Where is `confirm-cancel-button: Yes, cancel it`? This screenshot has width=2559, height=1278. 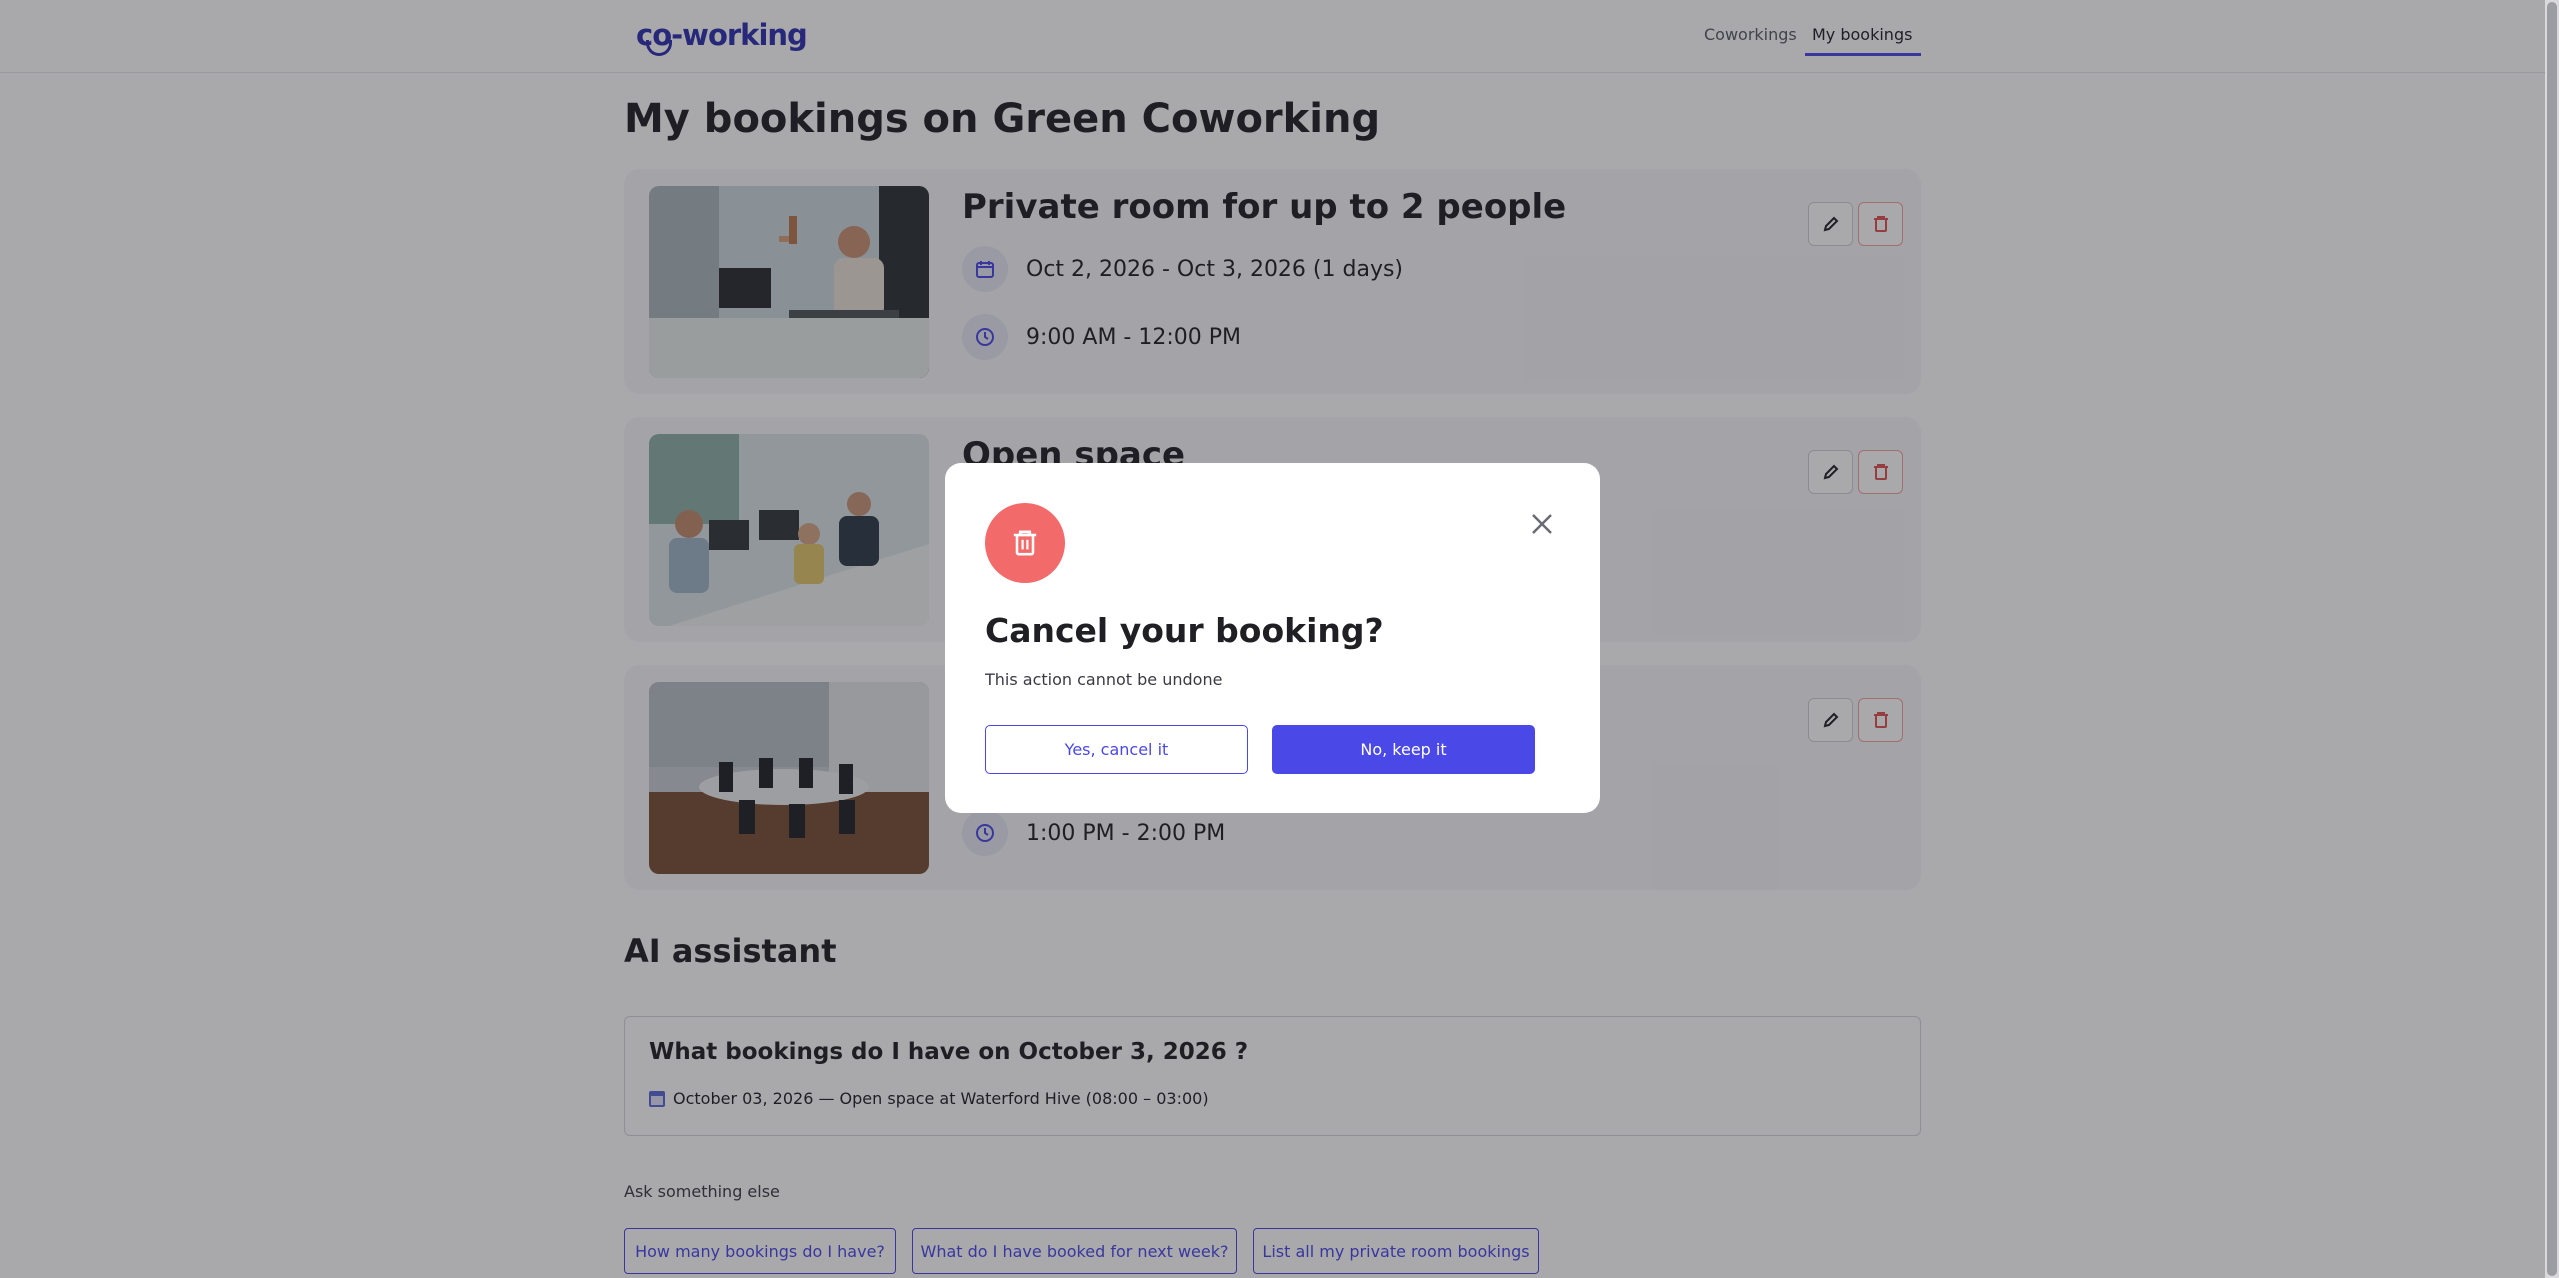
confirm-cancel-button: Yes, cancel it is located at coordinates (1116, 749).